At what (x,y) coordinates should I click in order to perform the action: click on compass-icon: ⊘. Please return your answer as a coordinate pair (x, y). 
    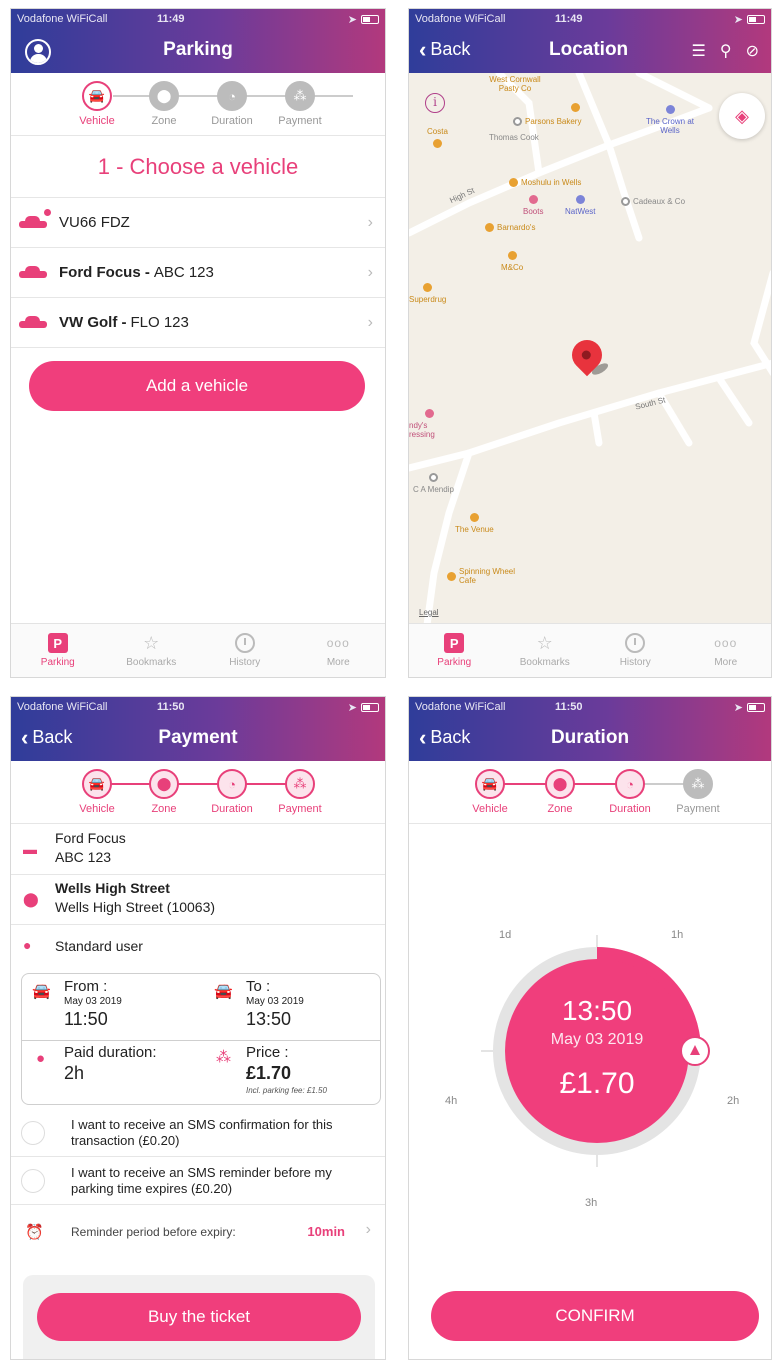
    Looking at the image, I should click on (752, 51).